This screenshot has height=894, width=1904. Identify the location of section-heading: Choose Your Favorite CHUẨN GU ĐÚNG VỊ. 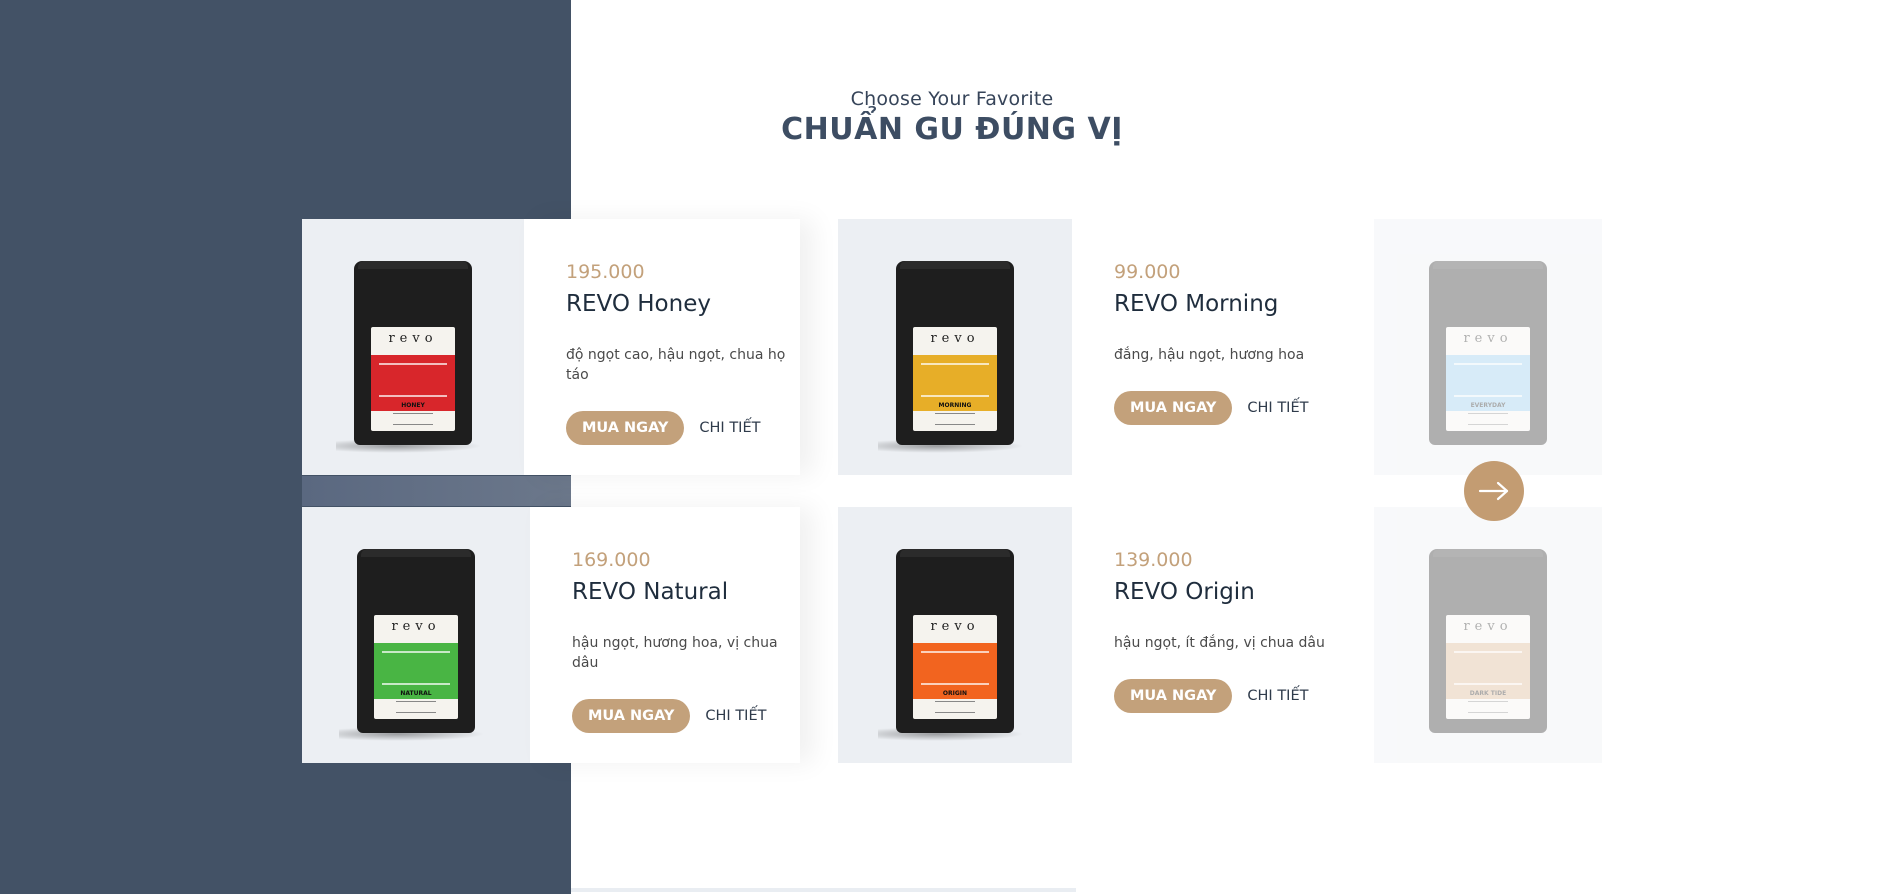
(952, 117).